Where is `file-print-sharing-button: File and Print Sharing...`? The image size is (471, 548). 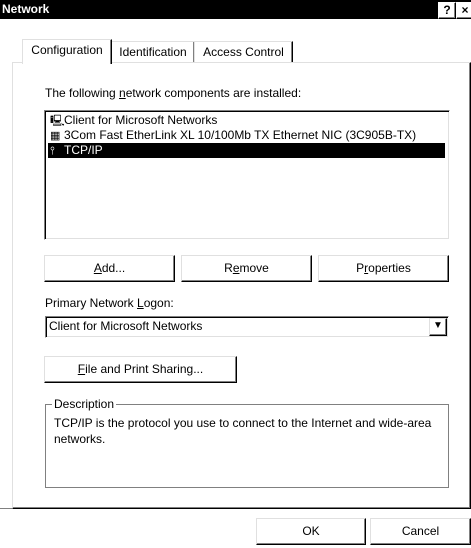
file-print-sharing-button: File and Print Sharing... is located at coordinates (140, 369).